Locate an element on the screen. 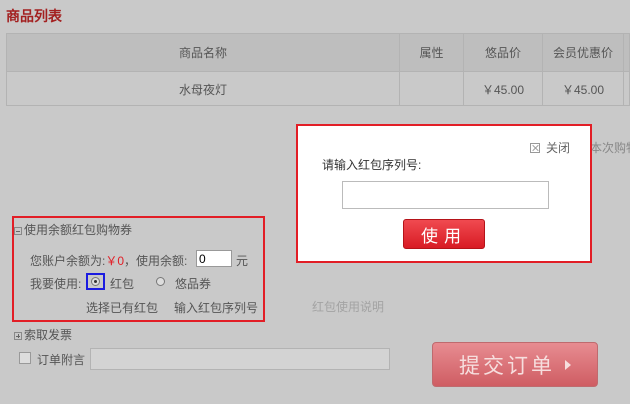 Image resolution: width=630 pixels, height=404 pixels. select-existing-redpacket-link: 选择已有红包 is located at coordinates (122, 307).